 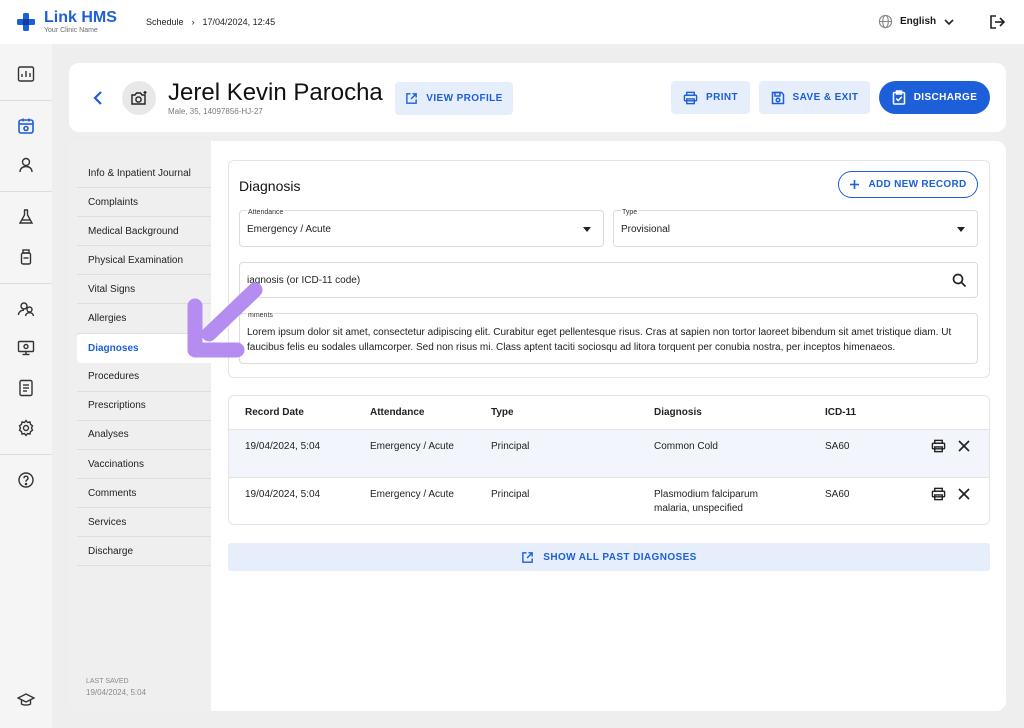 What do you see at coordinates (26, 217) in the screenshot?
I see `flask-icon` at bounding box center [26, 217].